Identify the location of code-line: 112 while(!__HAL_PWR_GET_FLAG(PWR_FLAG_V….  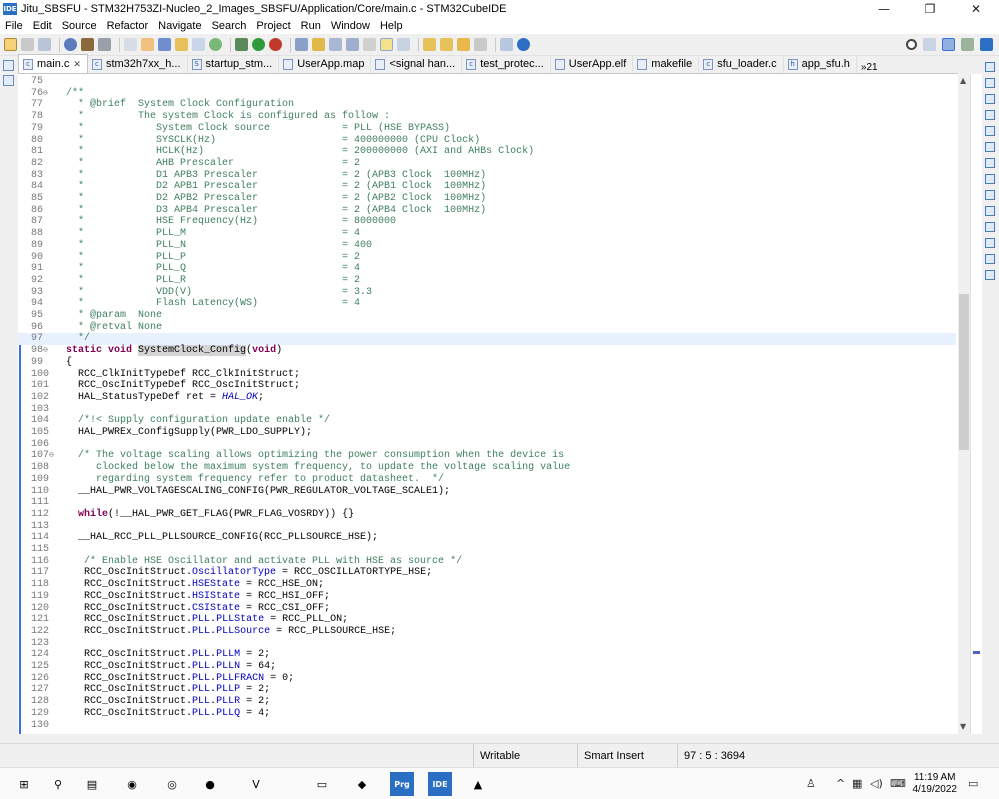
(487, 515).